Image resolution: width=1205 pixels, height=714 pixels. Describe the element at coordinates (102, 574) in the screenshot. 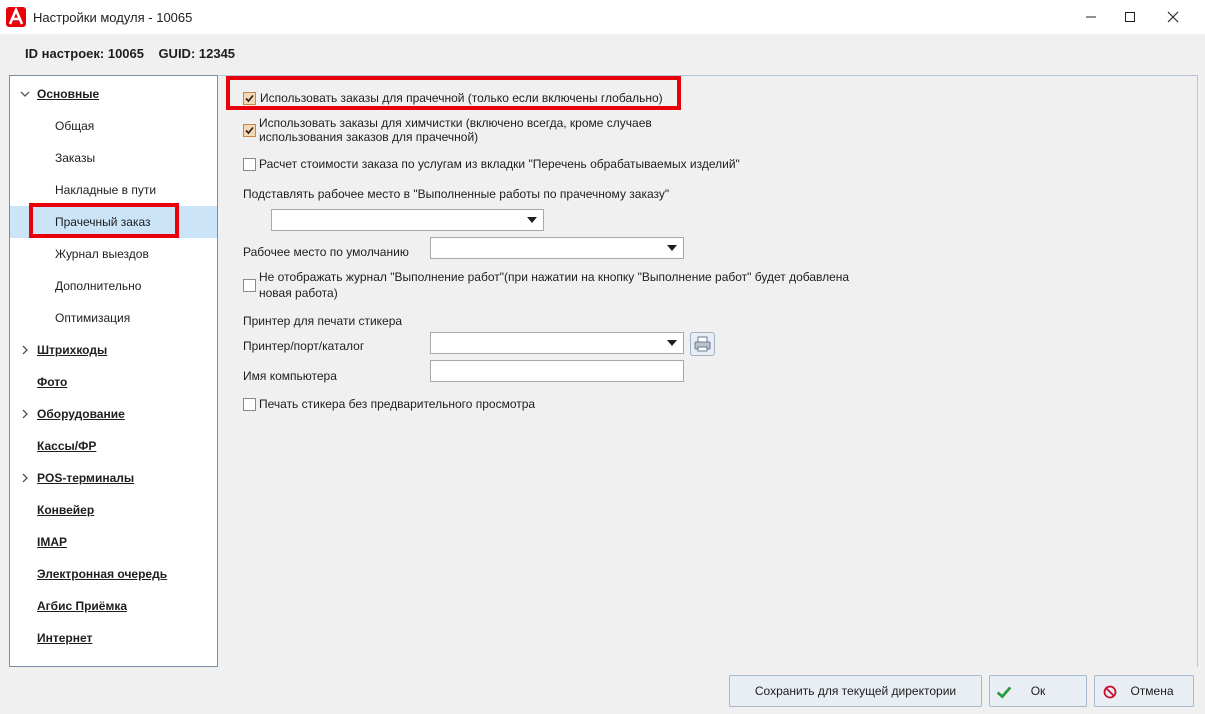

I see `nav-category-label: Электронная очередь` at that location.